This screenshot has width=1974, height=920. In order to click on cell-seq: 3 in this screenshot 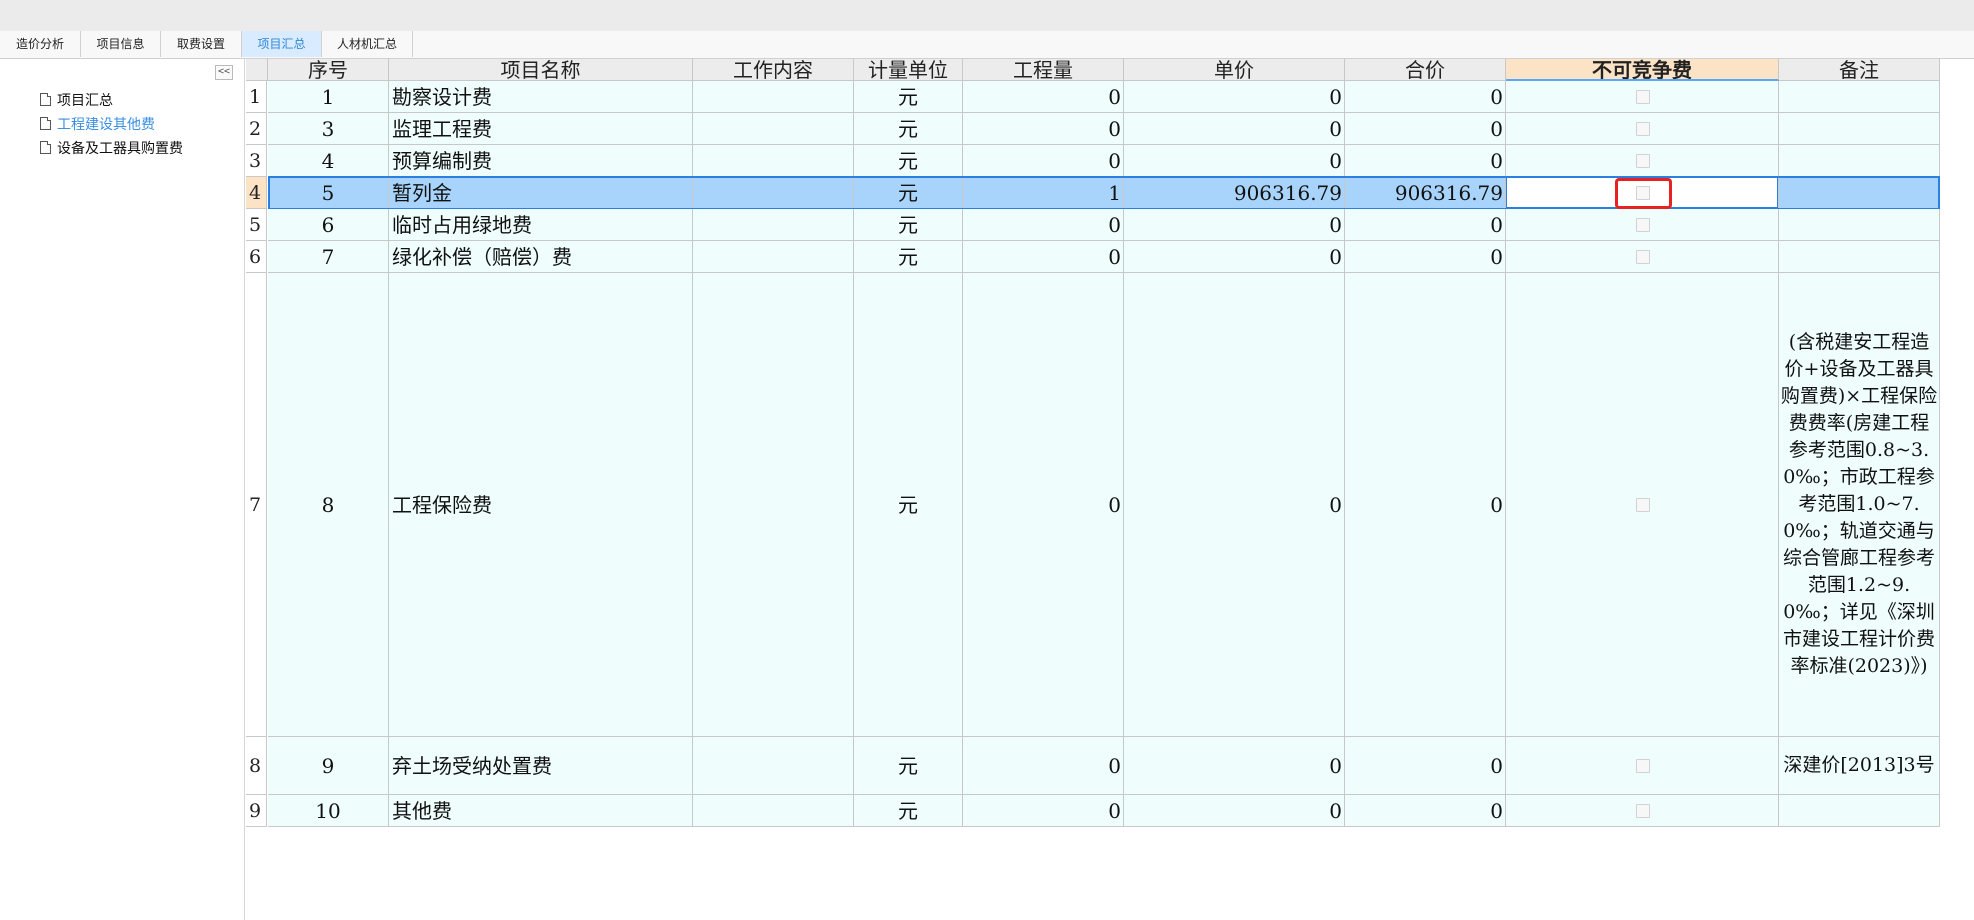, I will do `click(328, 129)`.